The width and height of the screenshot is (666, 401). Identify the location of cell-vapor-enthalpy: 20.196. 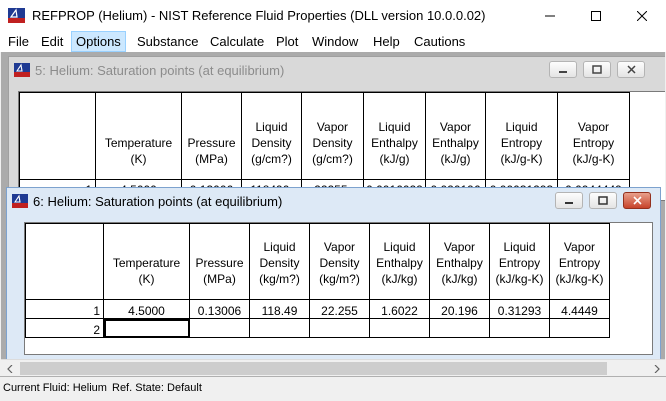
(459, 309).